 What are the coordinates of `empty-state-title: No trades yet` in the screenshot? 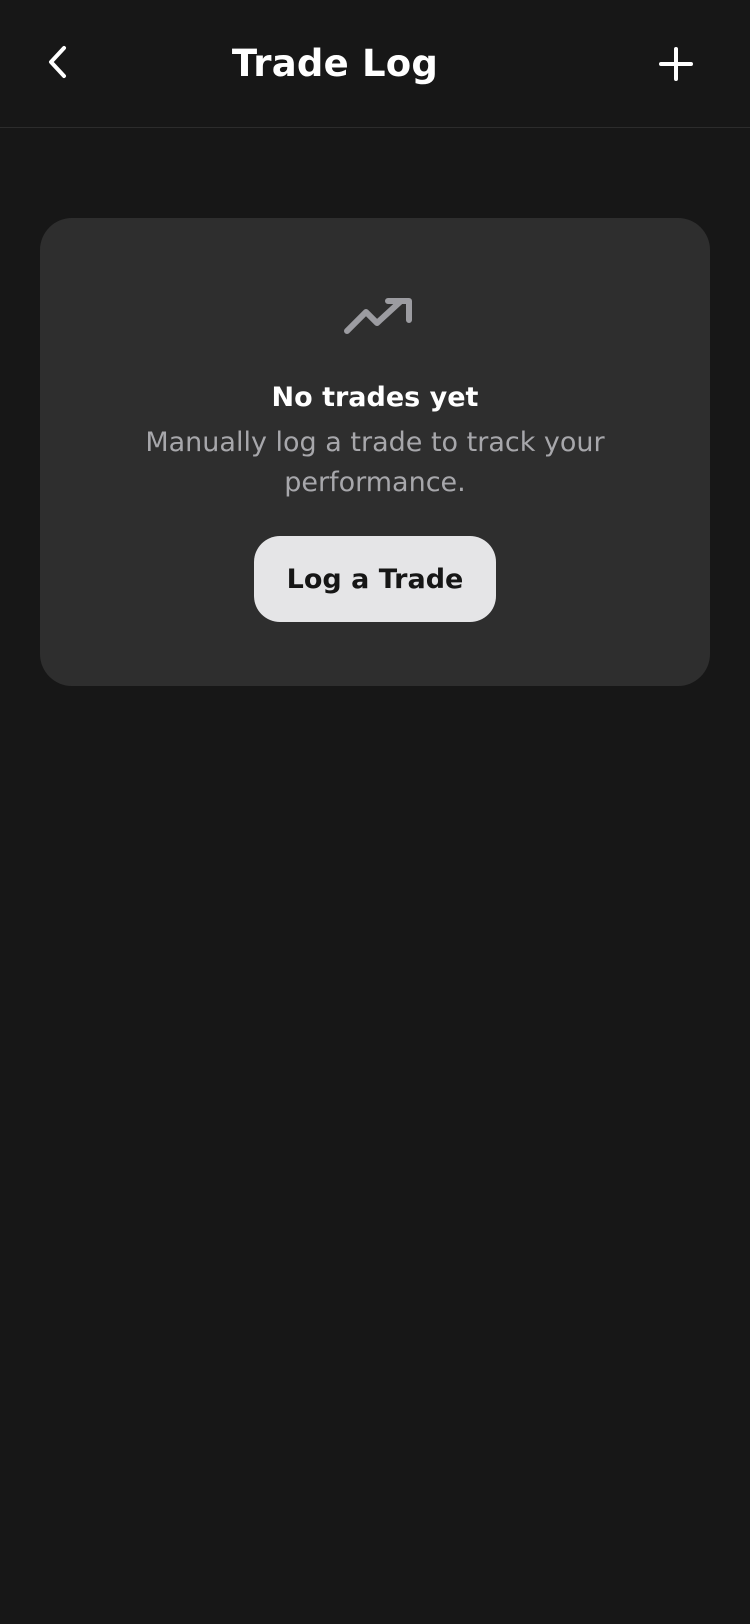 It's located at (375, 397).